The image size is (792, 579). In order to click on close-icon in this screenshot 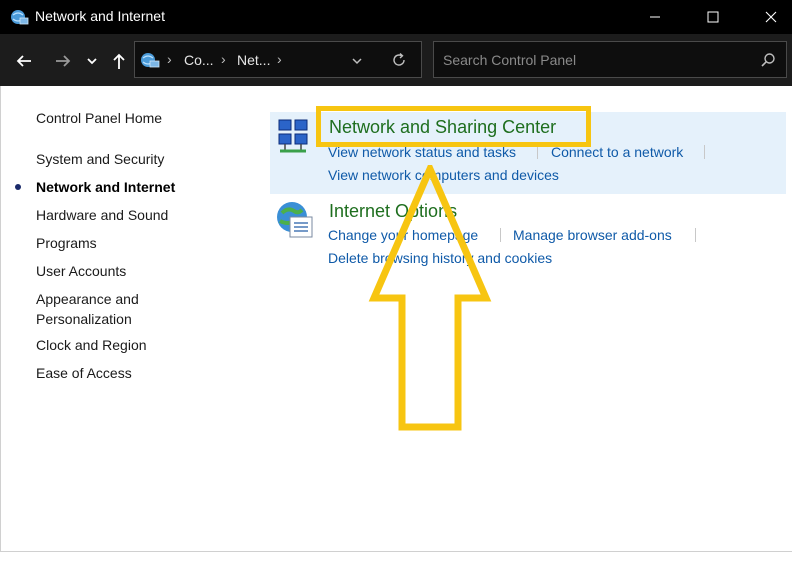, I will do `click(771, 17)`.